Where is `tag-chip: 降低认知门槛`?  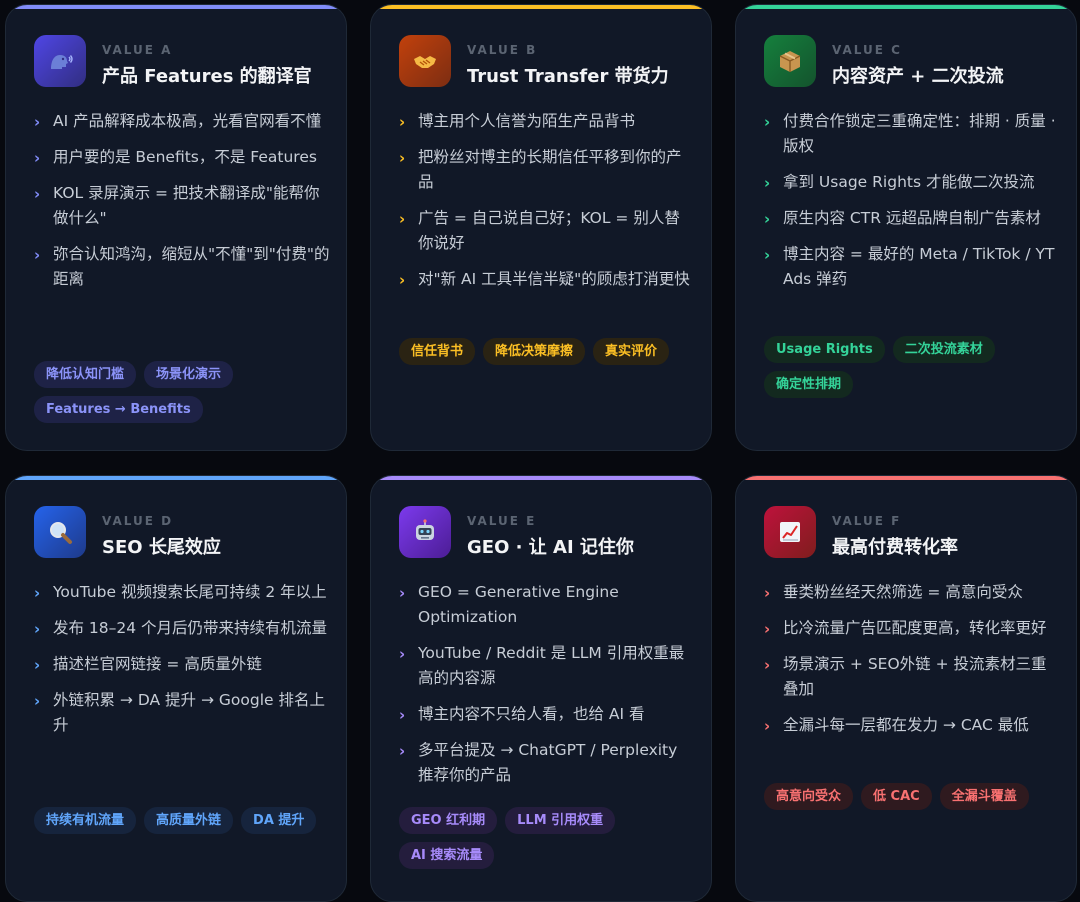 tag-chip: 降低认知门槛 is located at coordinates (85, 374).